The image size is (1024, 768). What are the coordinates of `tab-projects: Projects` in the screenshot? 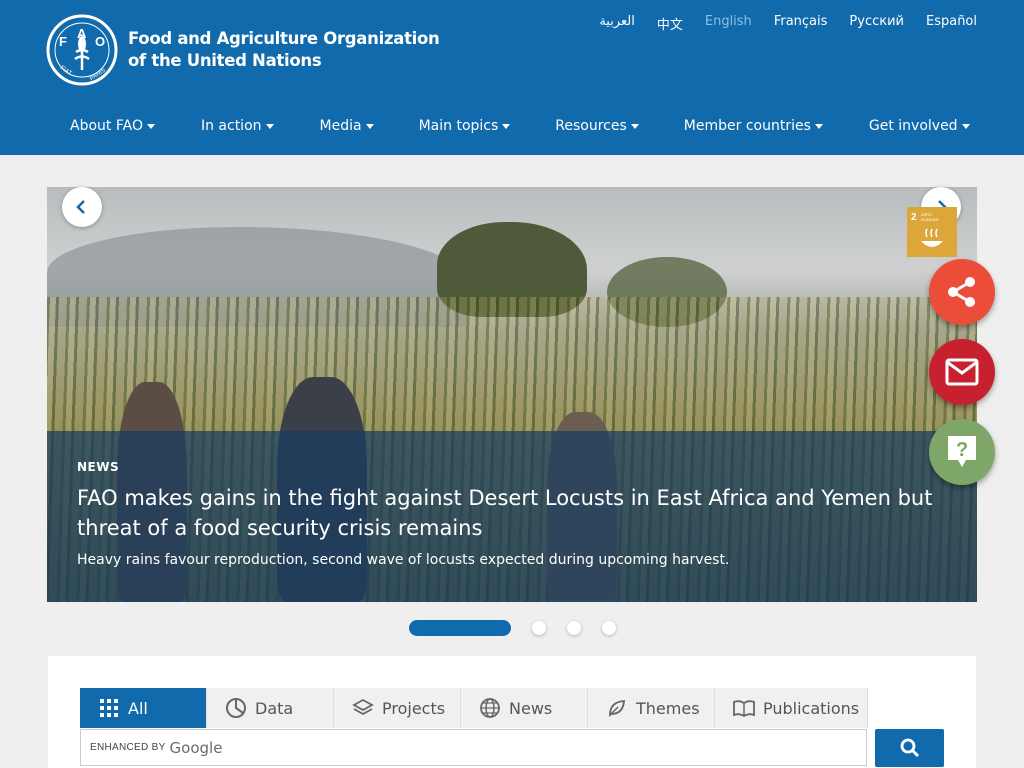 It's located at (397, 708).